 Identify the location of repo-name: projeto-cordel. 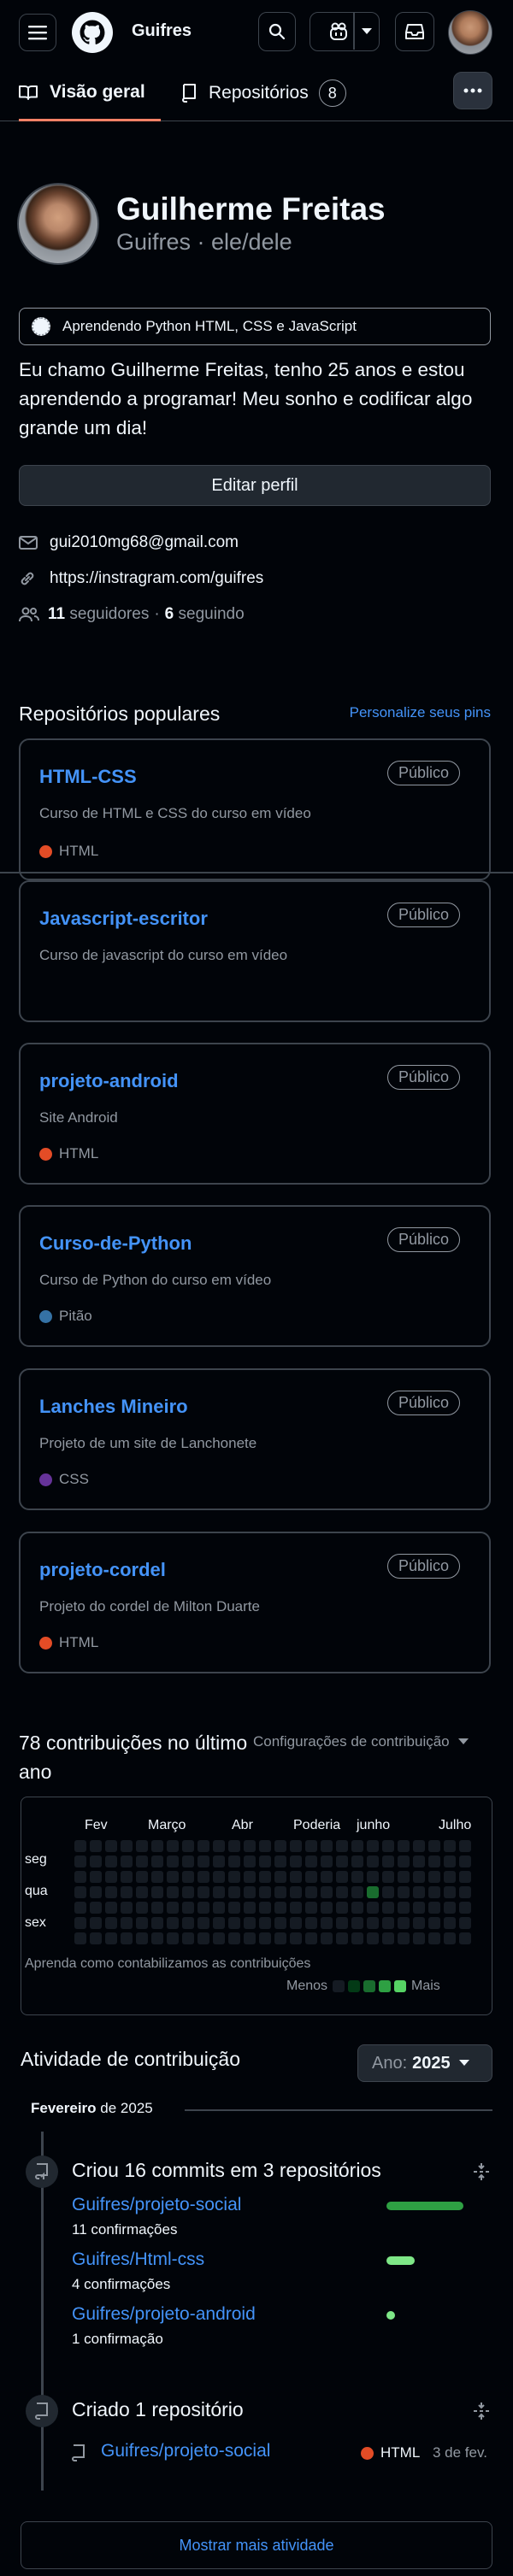
(102, 1570).